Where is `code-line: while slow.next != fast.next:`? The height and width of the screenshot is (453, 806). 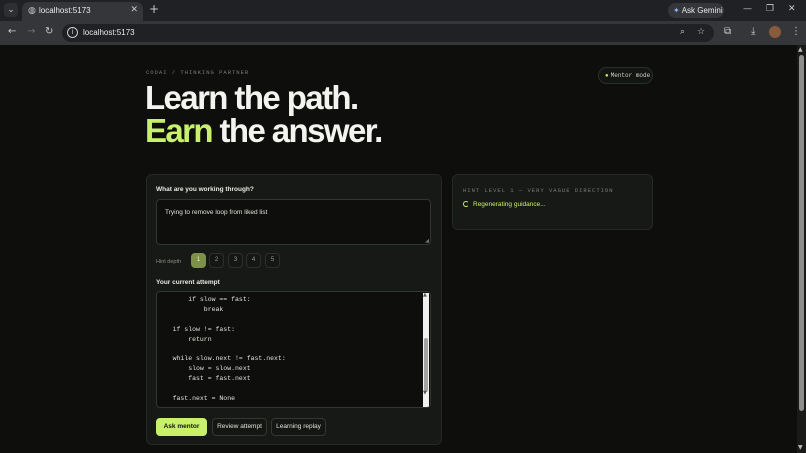 code-line: while slow.next != fast.next: is located at coordinates (221, 358).